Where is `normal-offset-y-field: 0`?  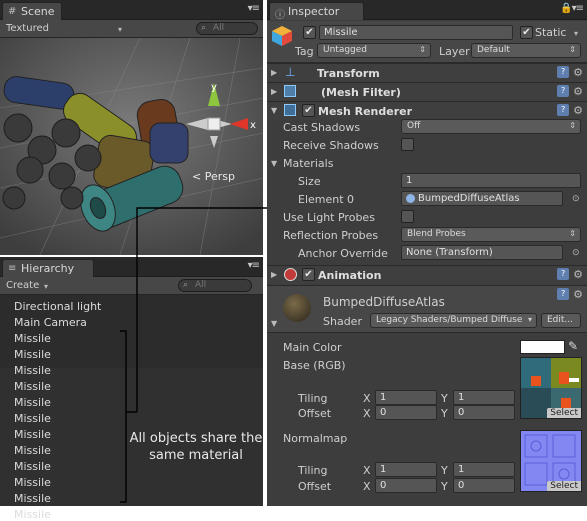
normal-offset-y-field: 0 is located at coordinates (484, 485).